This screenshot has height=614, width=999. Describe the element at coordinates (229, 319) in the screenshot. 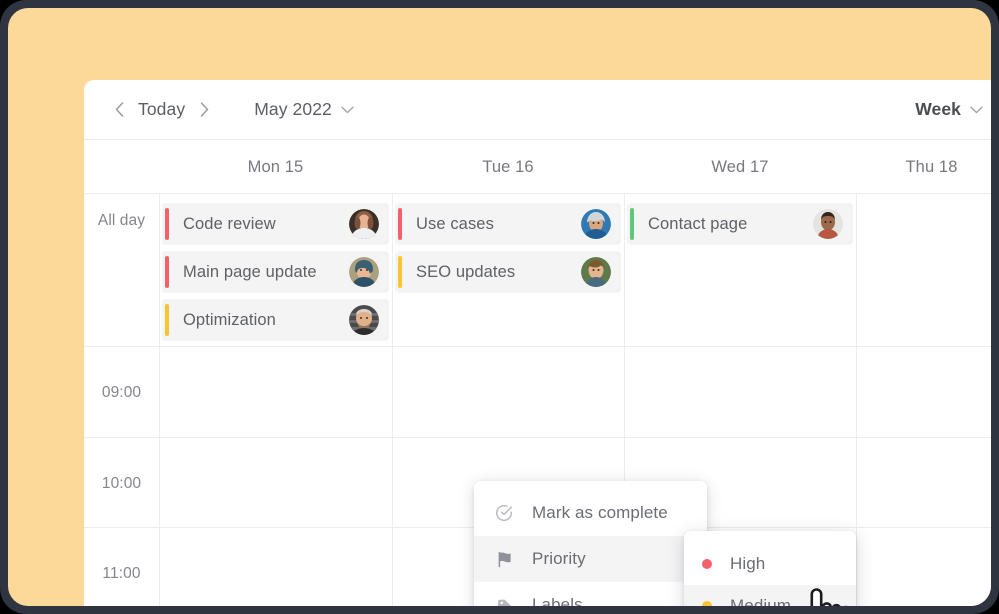

I see `event-title: Optimization` at that location.